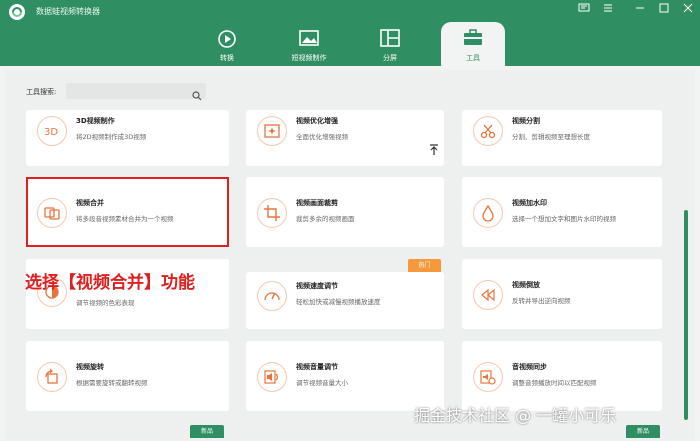 The image size is (700, 441). Describe the element at coordinates (197, 95) in the screenshot. I see `search-icon` at that location.